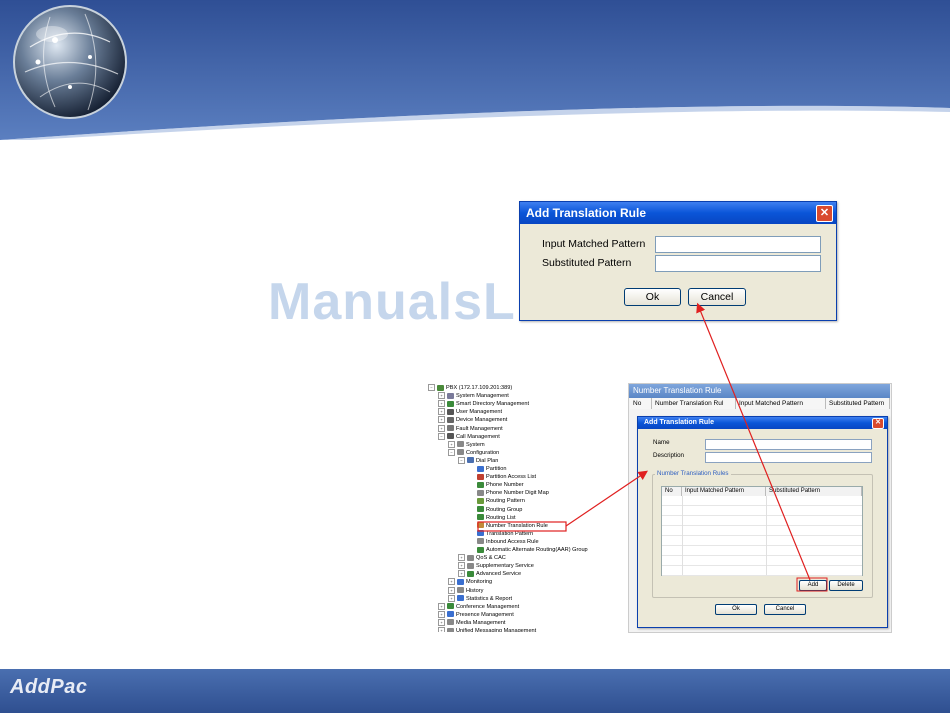 Image resolution: width=950 pixels, height=713 pixels. What do you see at coordinates (606, 498) in the screenshot?
I see `arrow-to-subdialog` at bounding box center [606, 498].